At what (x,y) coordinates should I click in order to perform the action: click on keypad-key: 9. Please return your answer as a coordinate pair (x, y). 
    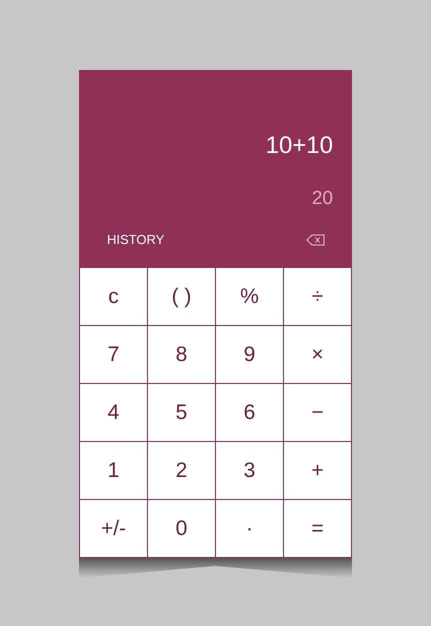
    Looking at the image, I should click on (250, 355).